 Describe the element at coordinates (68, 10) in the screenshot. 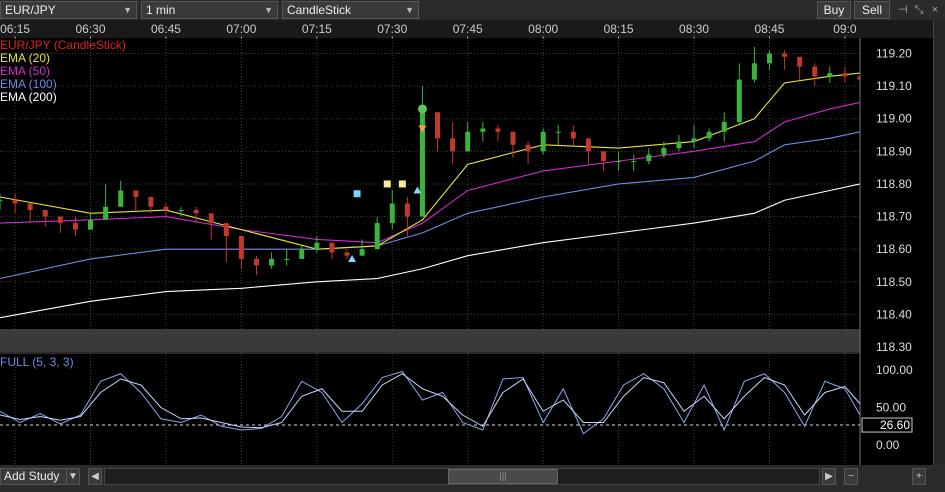

I see `symbol-dropdown: EUR/JPY ▼` at that location.